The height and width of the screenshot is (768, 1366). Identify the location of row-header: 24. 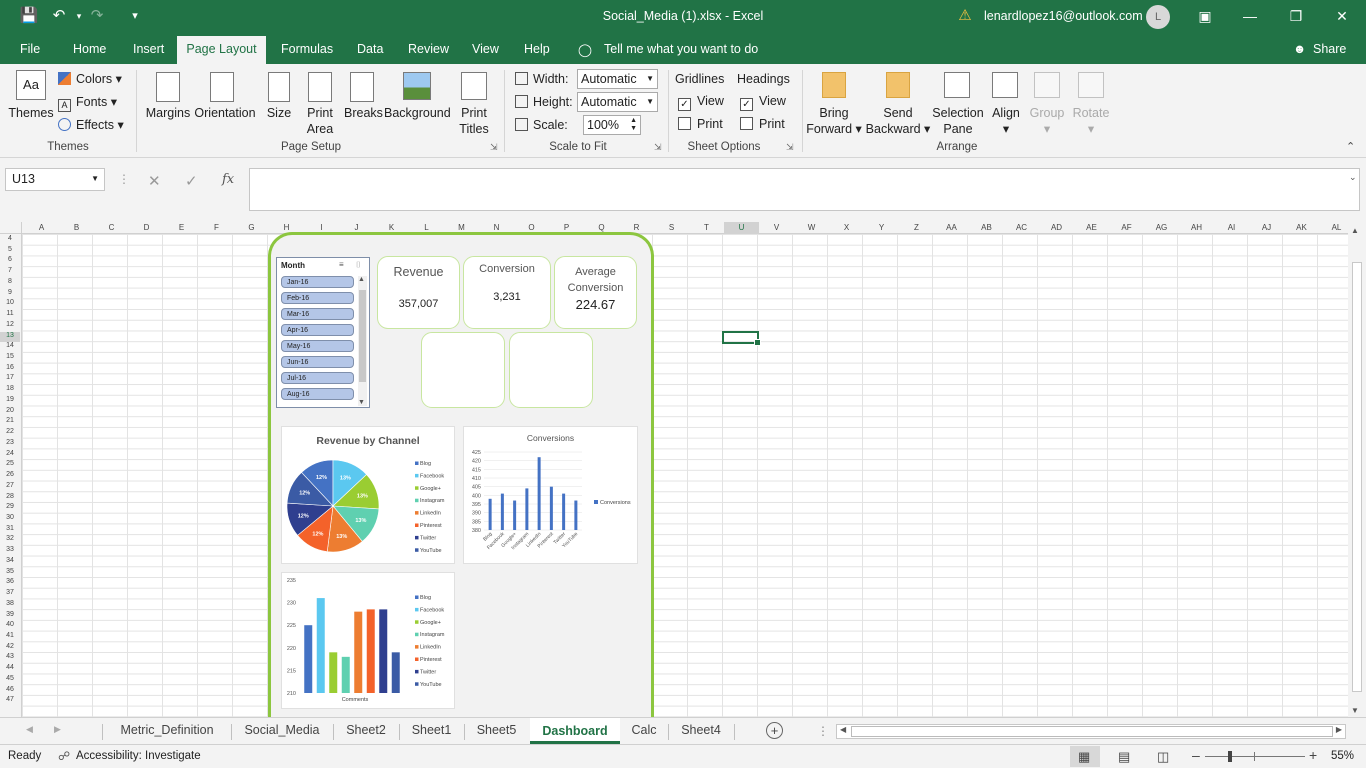
(10, 455).